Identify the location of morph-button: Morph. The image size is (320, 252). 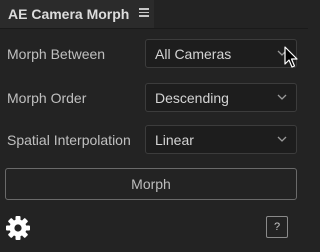
(151, 184).